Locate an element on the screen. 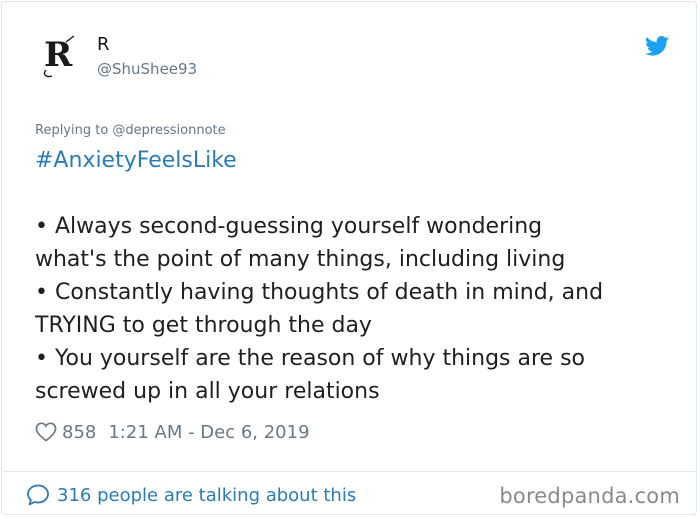 This screenshot has height=518, width=700. replying-to: Replying to @depressionnote is located at coordinates (130, 131).